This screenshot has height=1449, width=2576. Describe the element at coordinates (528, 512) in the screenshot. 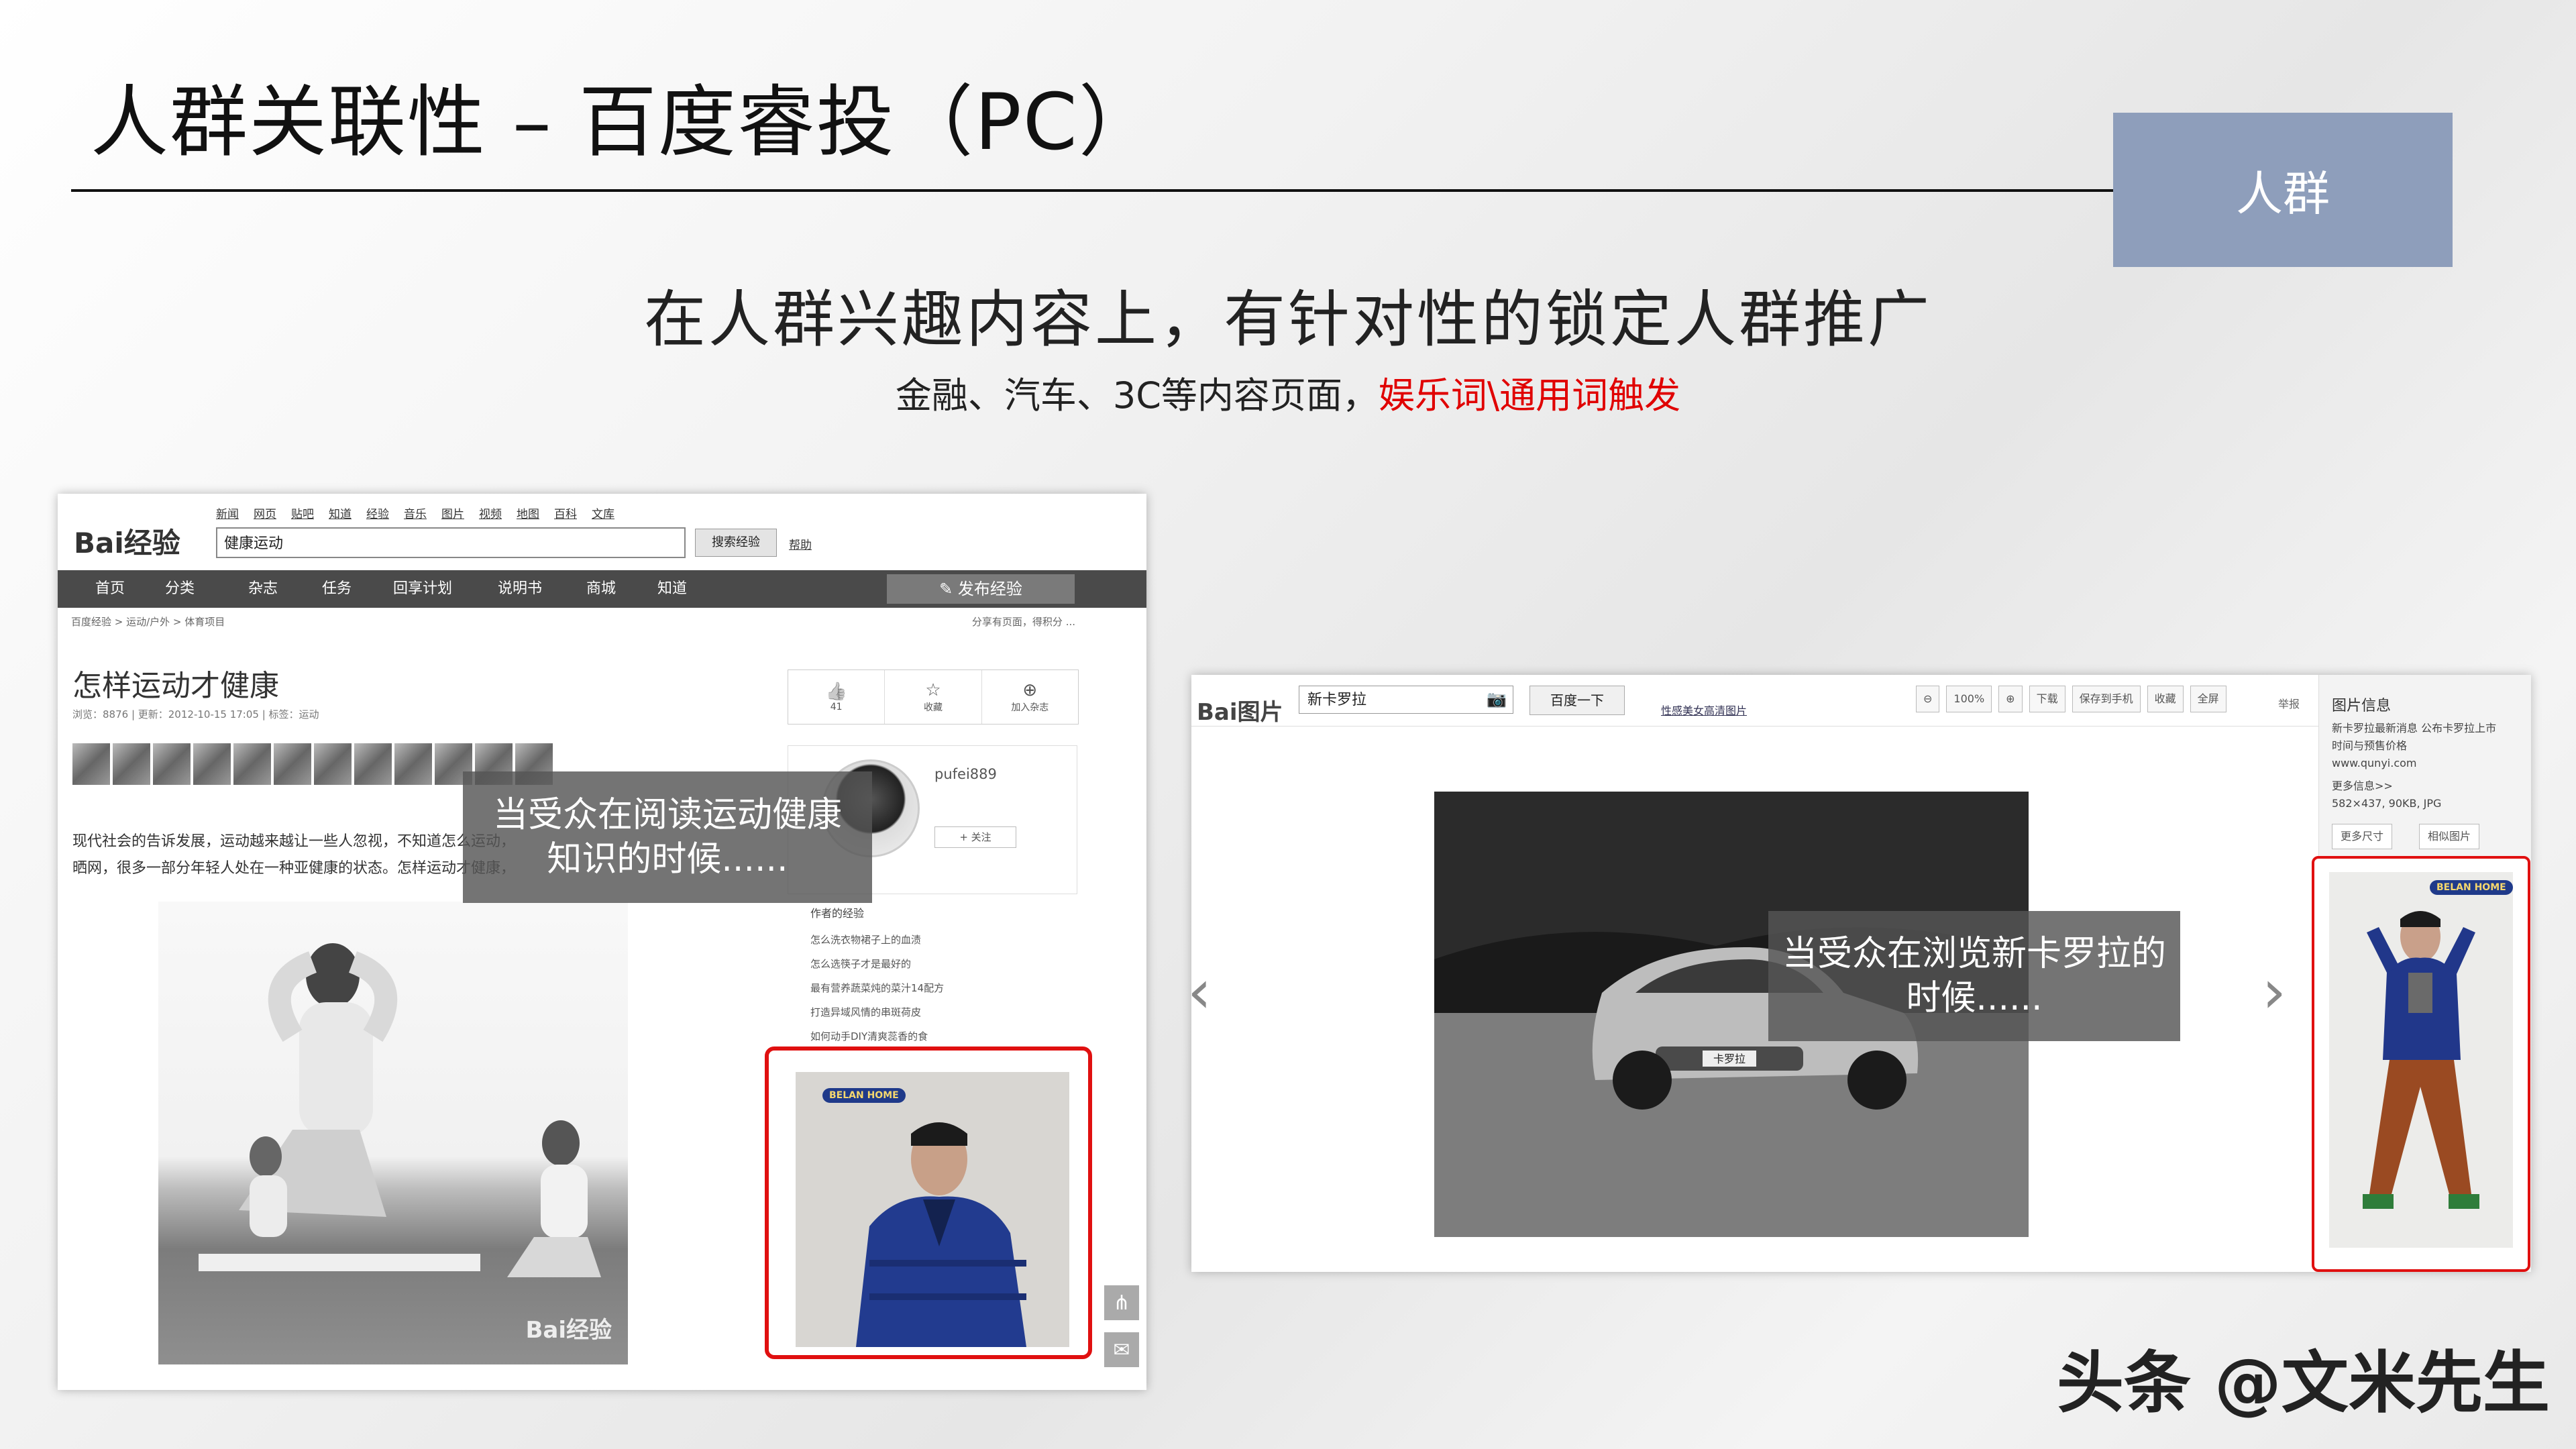

I see `top-link-map: 地图` at that location.